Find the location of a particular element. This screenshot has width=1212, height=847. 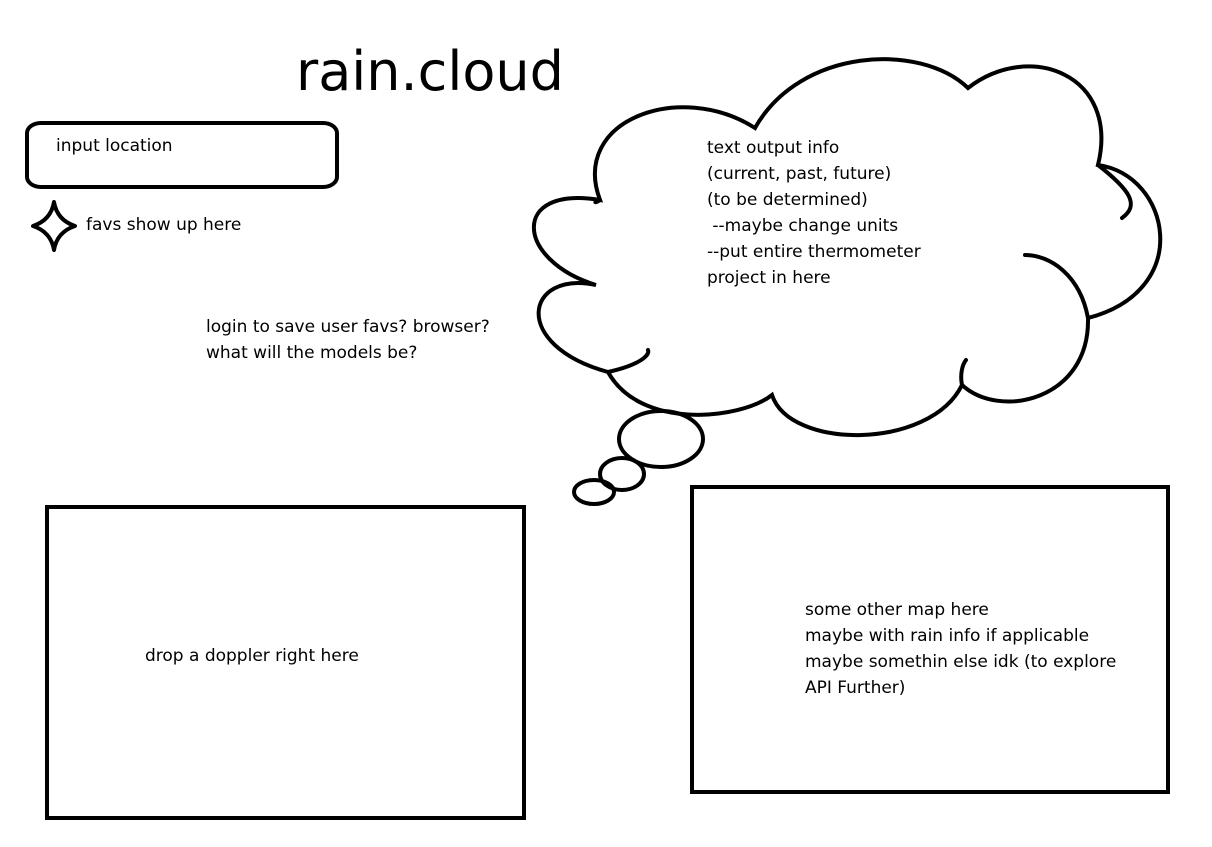

favorites-label: favs show up here is located at coordinates (164, 225).